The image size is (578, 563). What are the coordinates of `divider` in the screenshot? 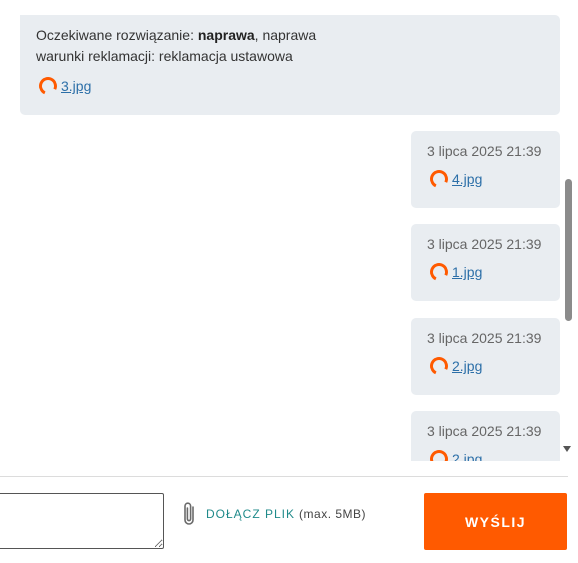 It's located at (284, 476).